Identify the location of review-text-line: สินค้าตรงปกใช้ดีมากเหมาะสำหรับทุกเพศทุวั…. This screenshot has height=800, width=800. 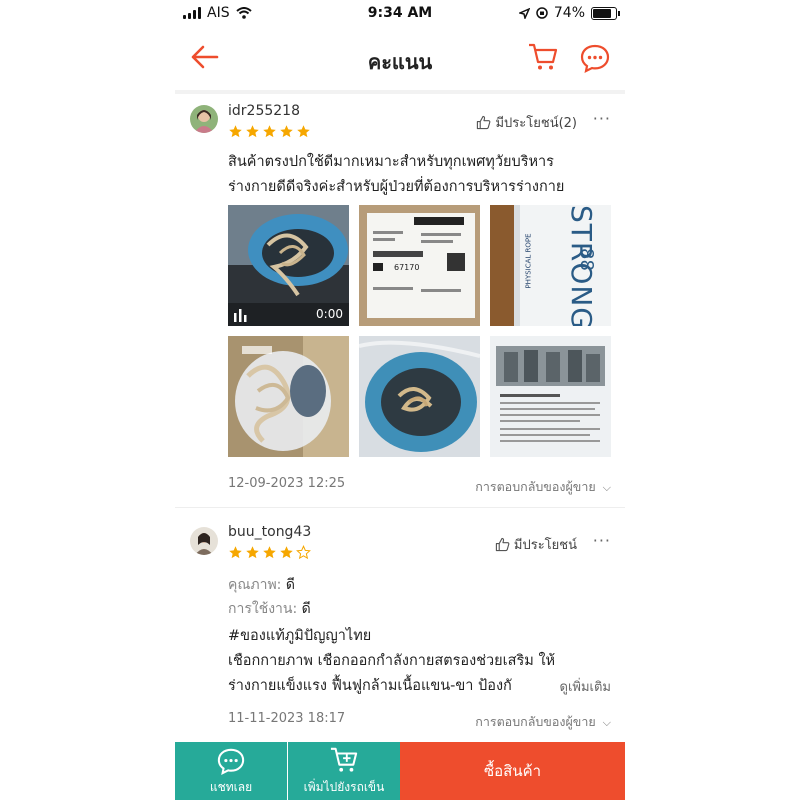
(391, 162).